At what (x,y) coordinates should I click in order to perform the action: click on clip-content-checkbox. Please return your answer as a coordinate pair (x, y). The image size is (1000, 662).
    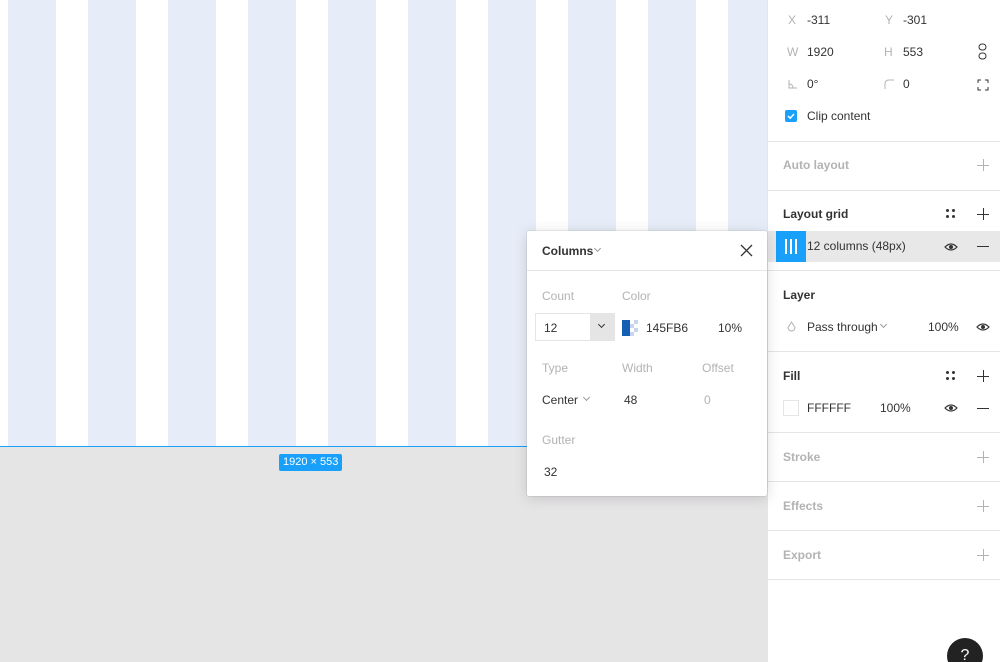
    Looking at the image, I should click on (791, 116).